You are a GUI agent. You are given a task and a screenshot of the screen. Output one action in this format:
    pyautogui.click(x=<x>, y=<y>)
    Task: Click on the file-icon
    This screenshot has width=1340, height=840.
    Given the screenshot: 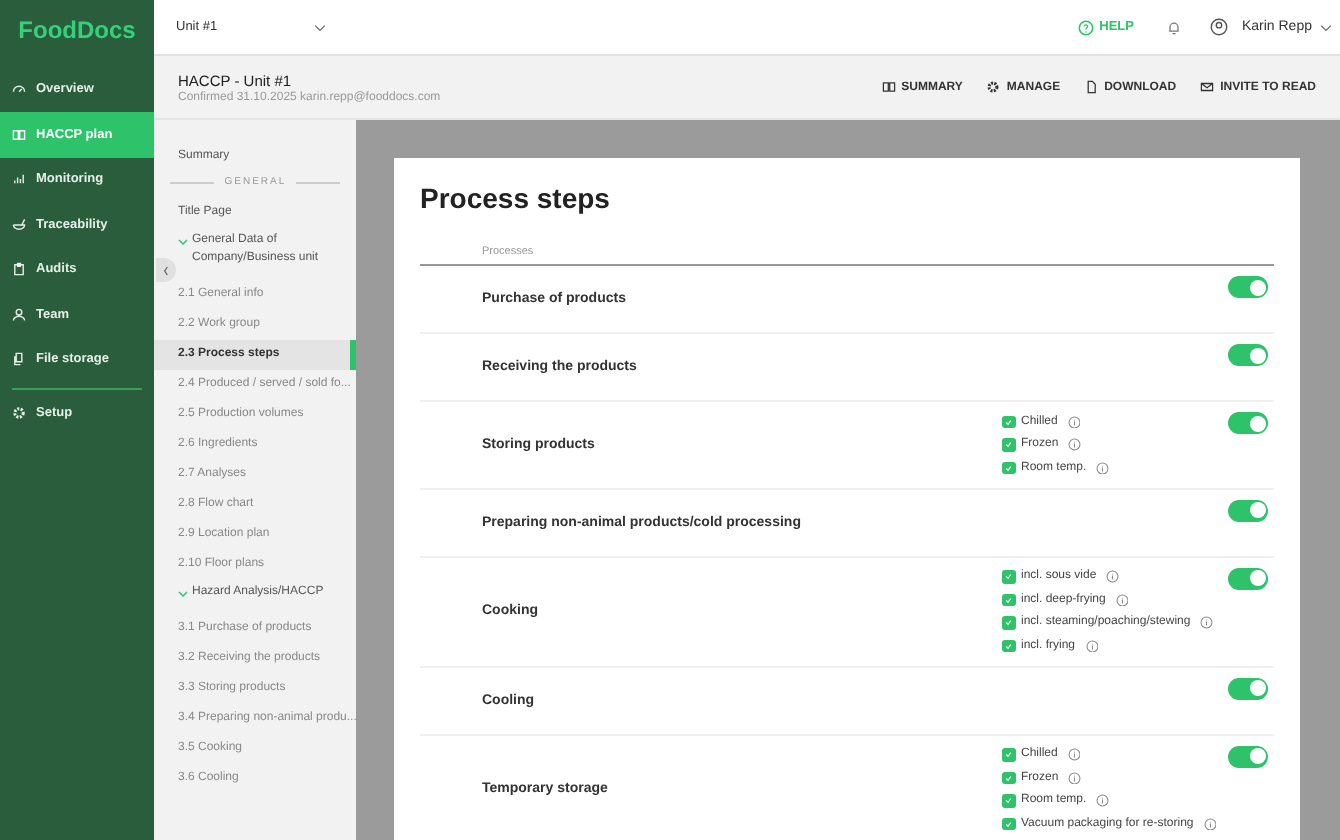 What is the action you would take?
    pyautogui.click(x=1091, y=87)
    